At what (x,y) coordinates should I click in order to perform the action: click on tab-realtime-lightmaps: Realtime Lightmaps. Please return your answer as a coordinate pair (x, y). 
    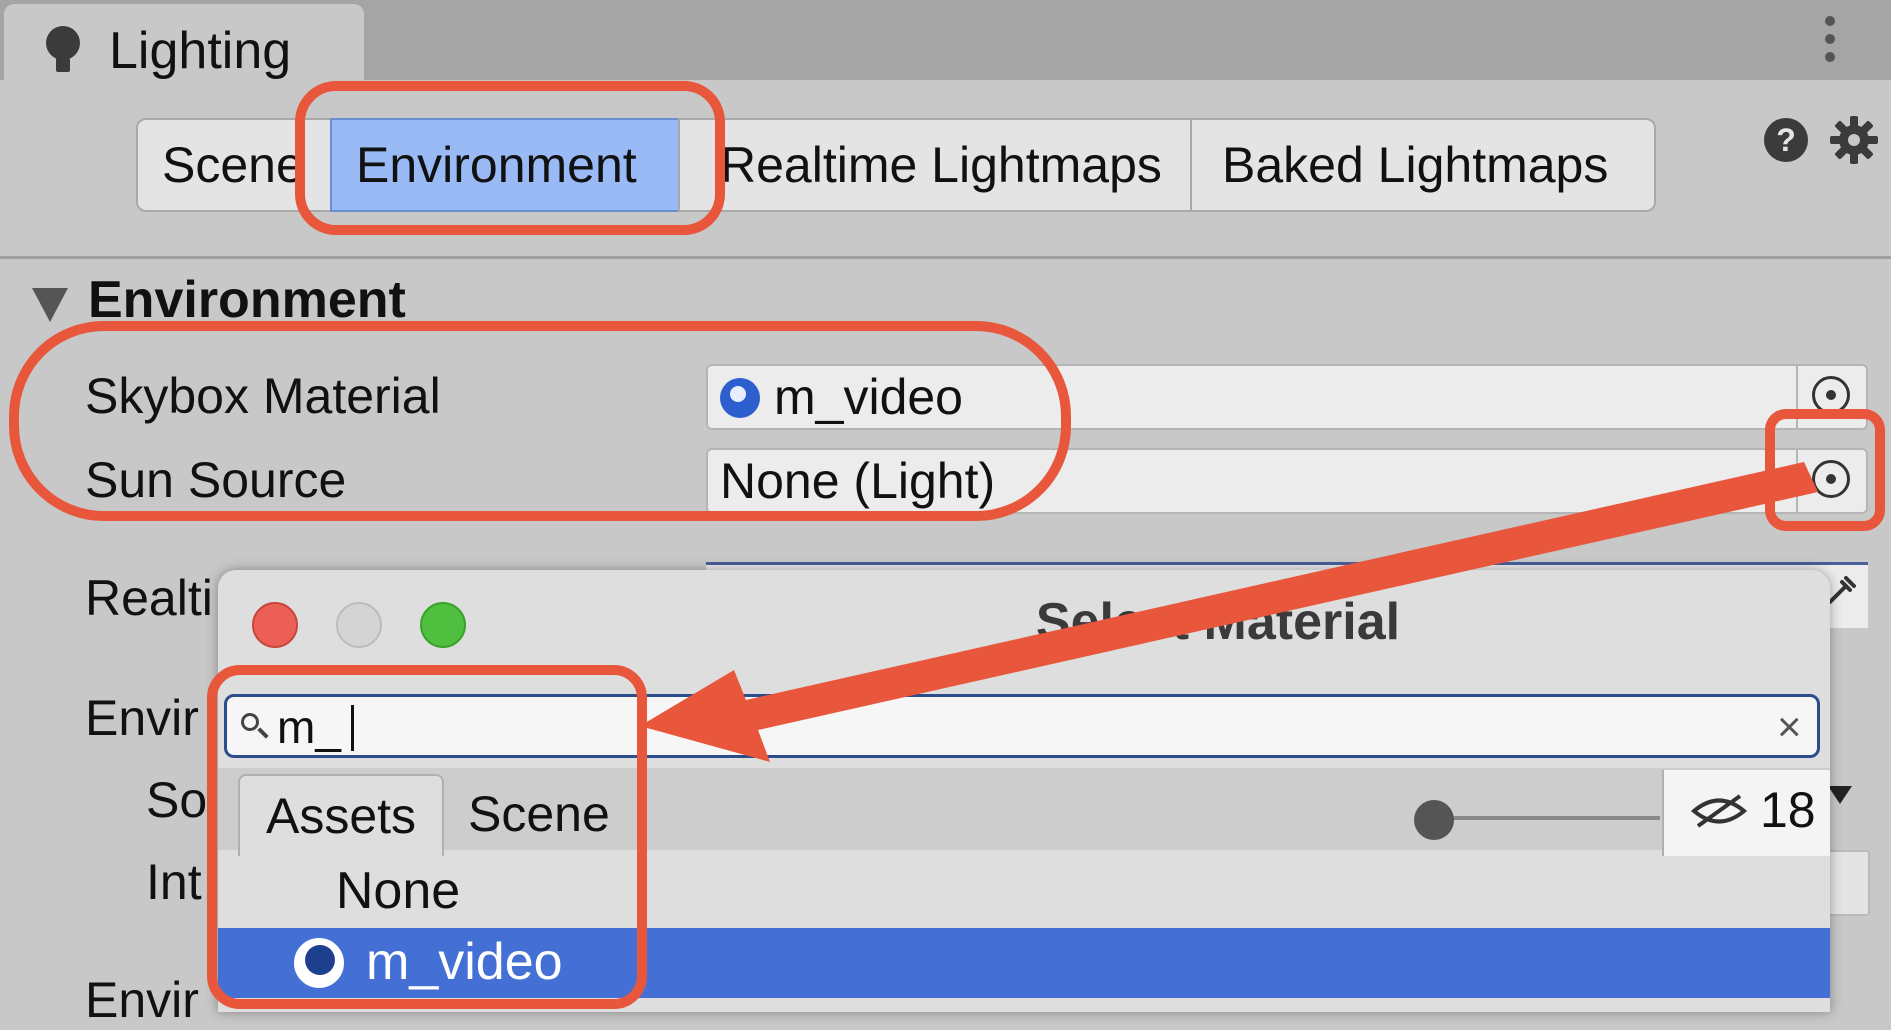
    Looking at the image, I should click on (935, 165).